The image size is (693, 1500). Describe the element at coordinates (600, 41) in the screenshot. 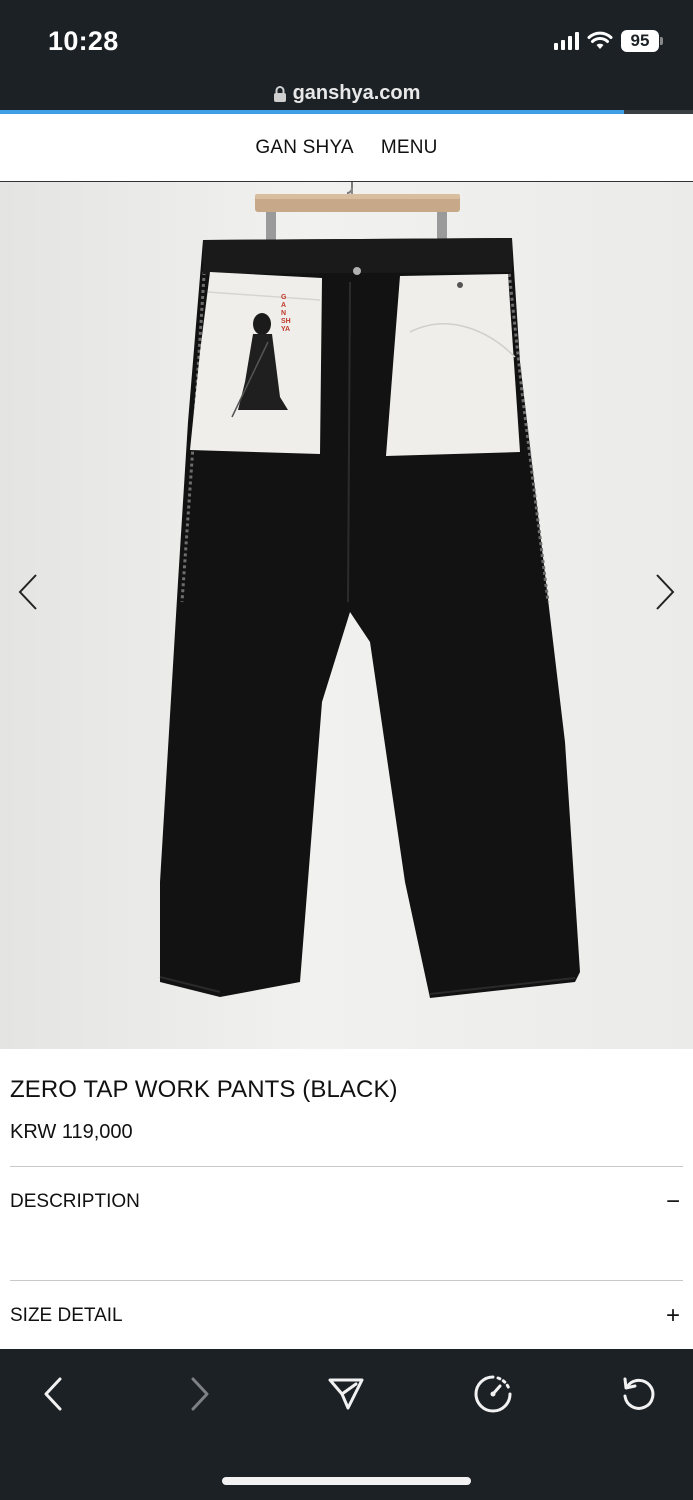

I see `wifi-icon` at that location.